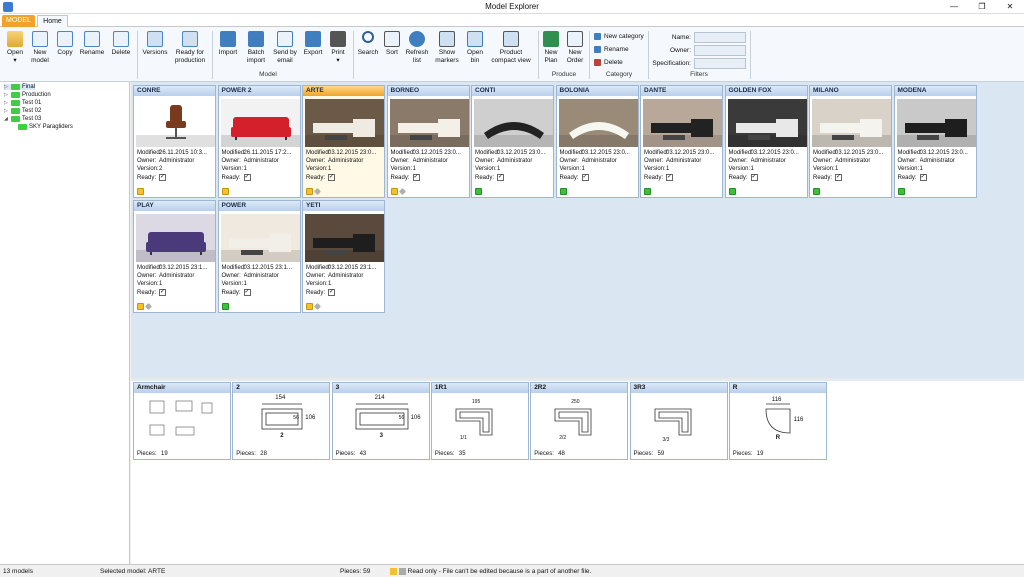 The height and width of the screenshot is (577, 1024). What do you see at coordinates (338, 47) in the screenshot?
I see `print-button: Print ▾` at bounding box center [338, 47].